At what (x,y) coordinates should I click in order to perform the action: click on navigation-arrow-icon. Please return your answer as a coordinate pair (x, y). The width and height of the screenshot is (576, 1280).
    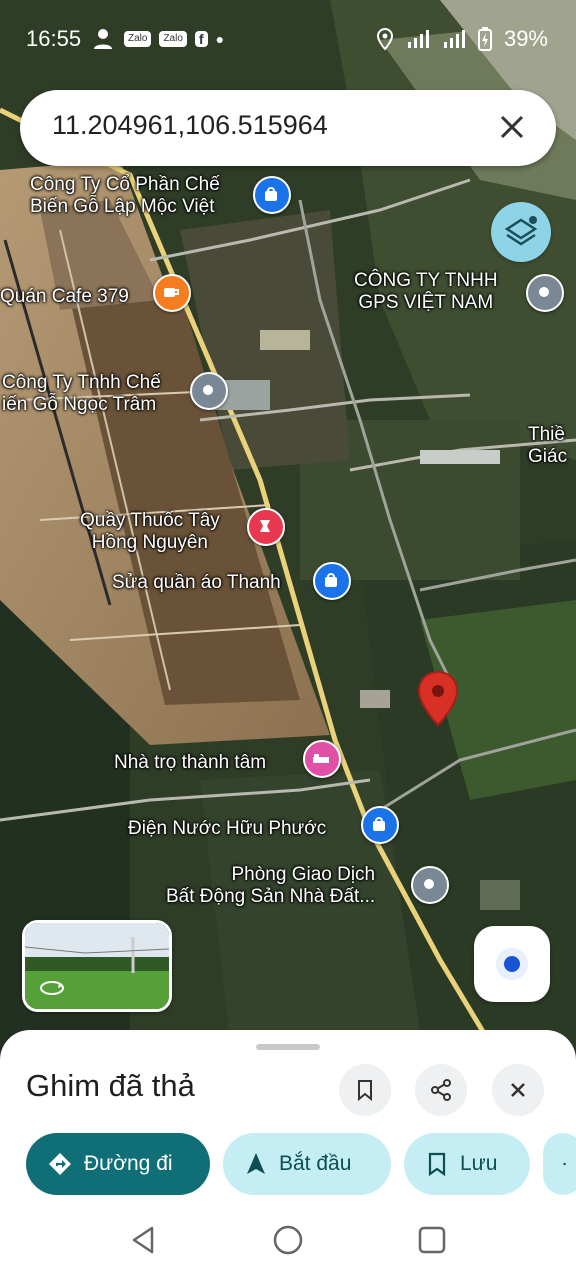
    Looking at the image, I should click on (256, 1163).